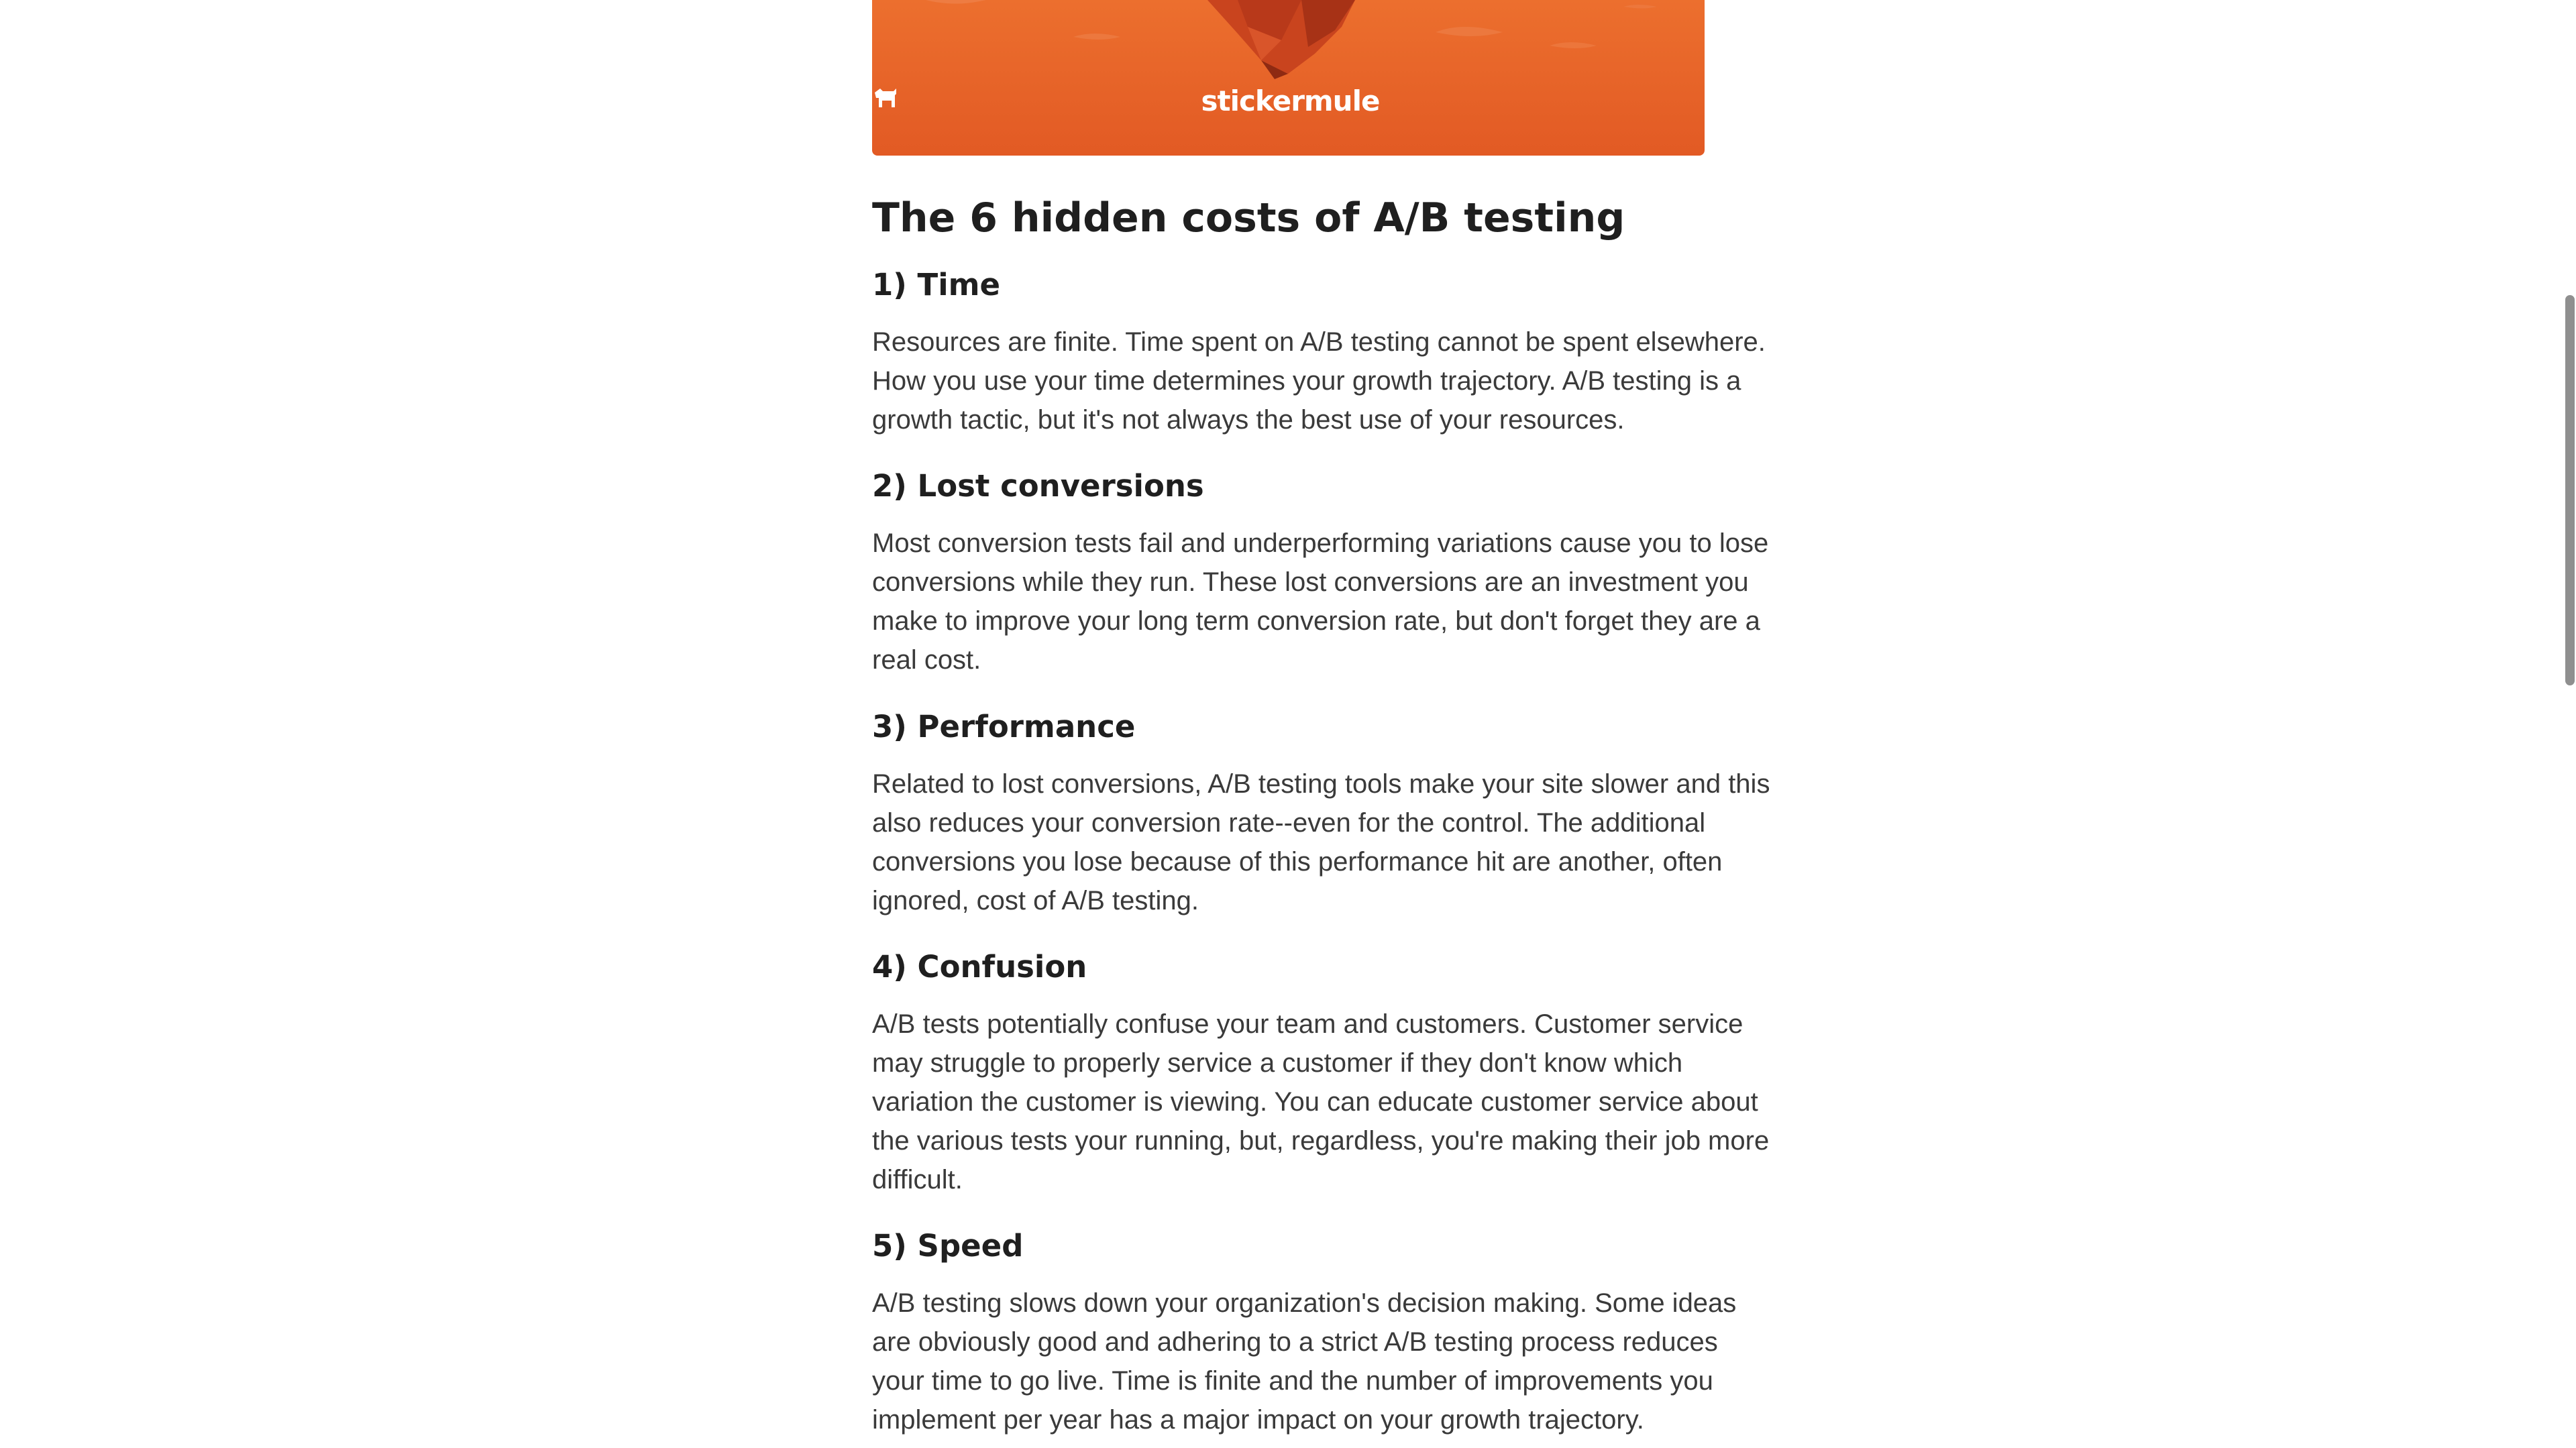  I want to click on banner-image: stickermule, so click(1288, 78).